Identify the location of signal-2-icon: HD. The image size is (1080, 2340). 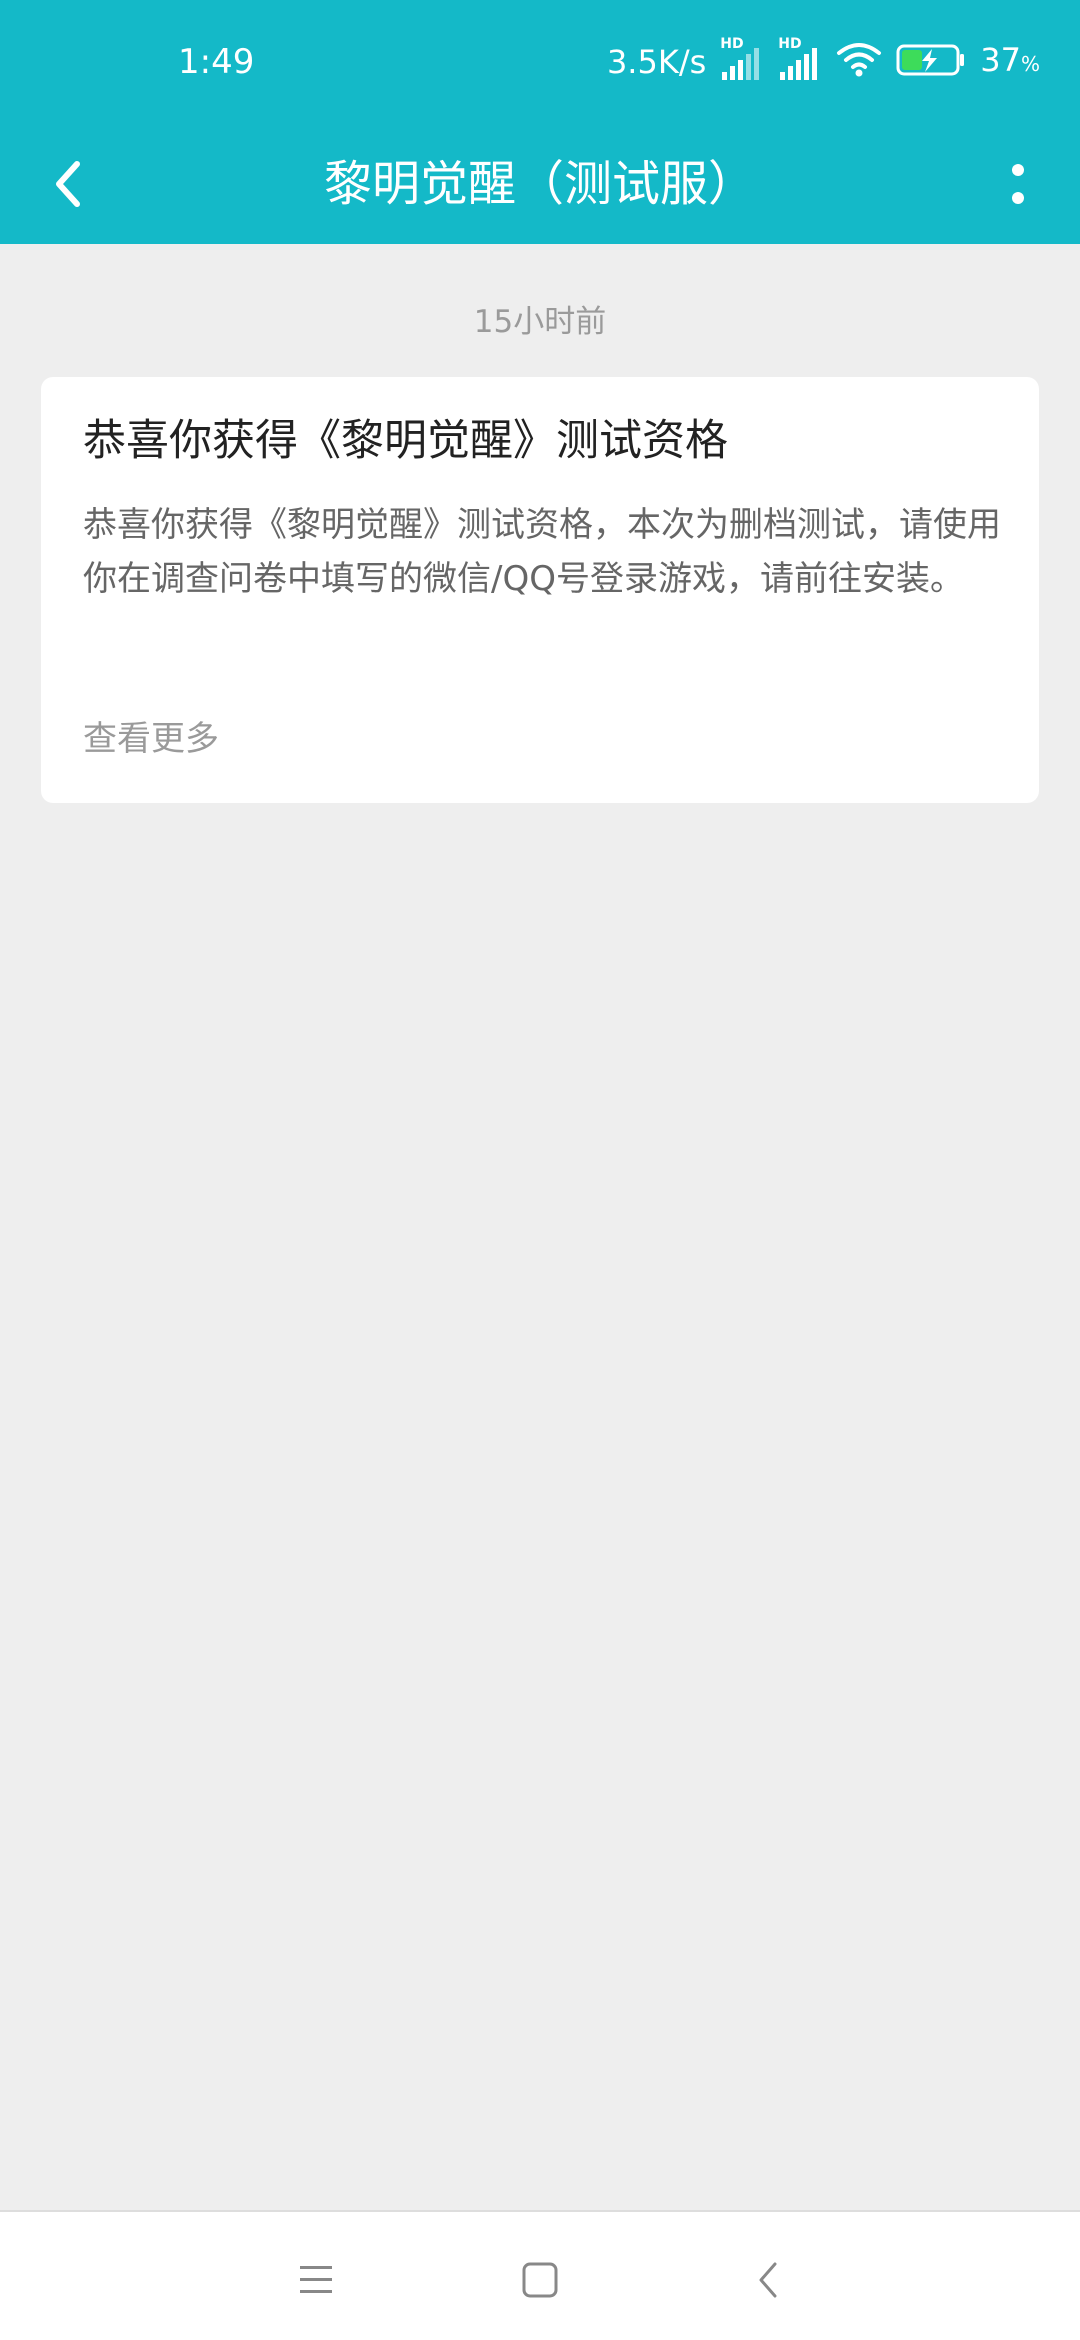
(800, 60).